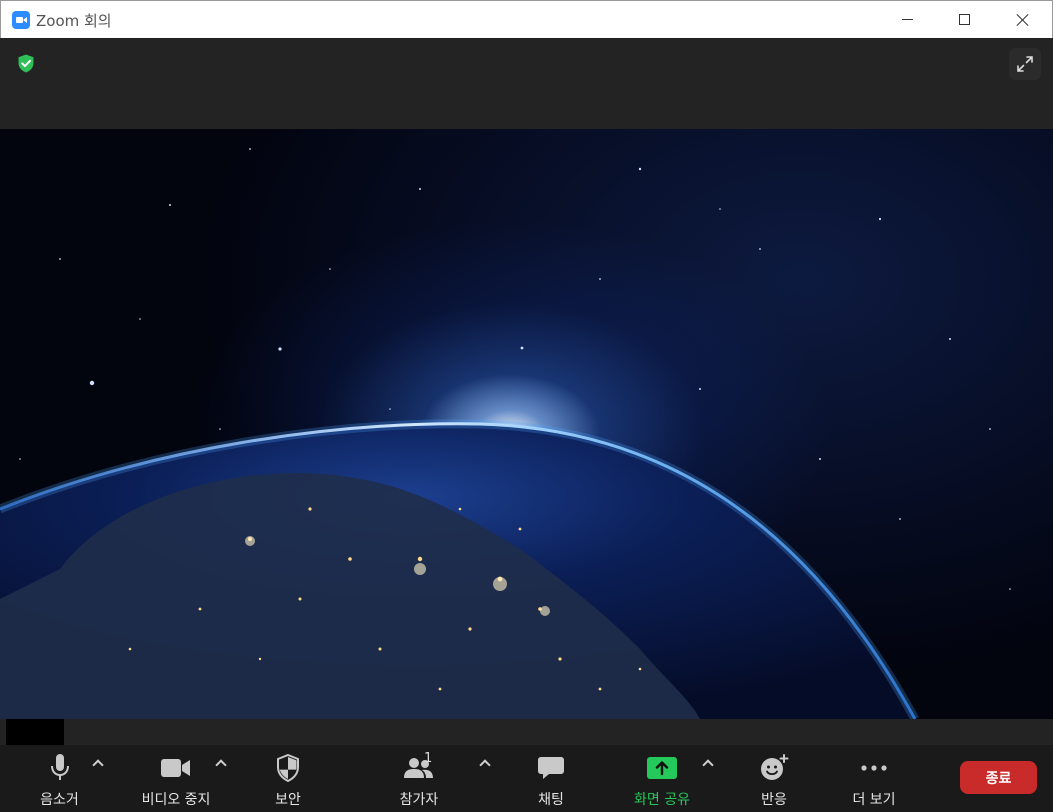 This screenshot has height=812, width=1053. What do you see at coordinates (21, 20) in the screenshot?
I see `zoom-app-icon` at bounding box center [21, 20].